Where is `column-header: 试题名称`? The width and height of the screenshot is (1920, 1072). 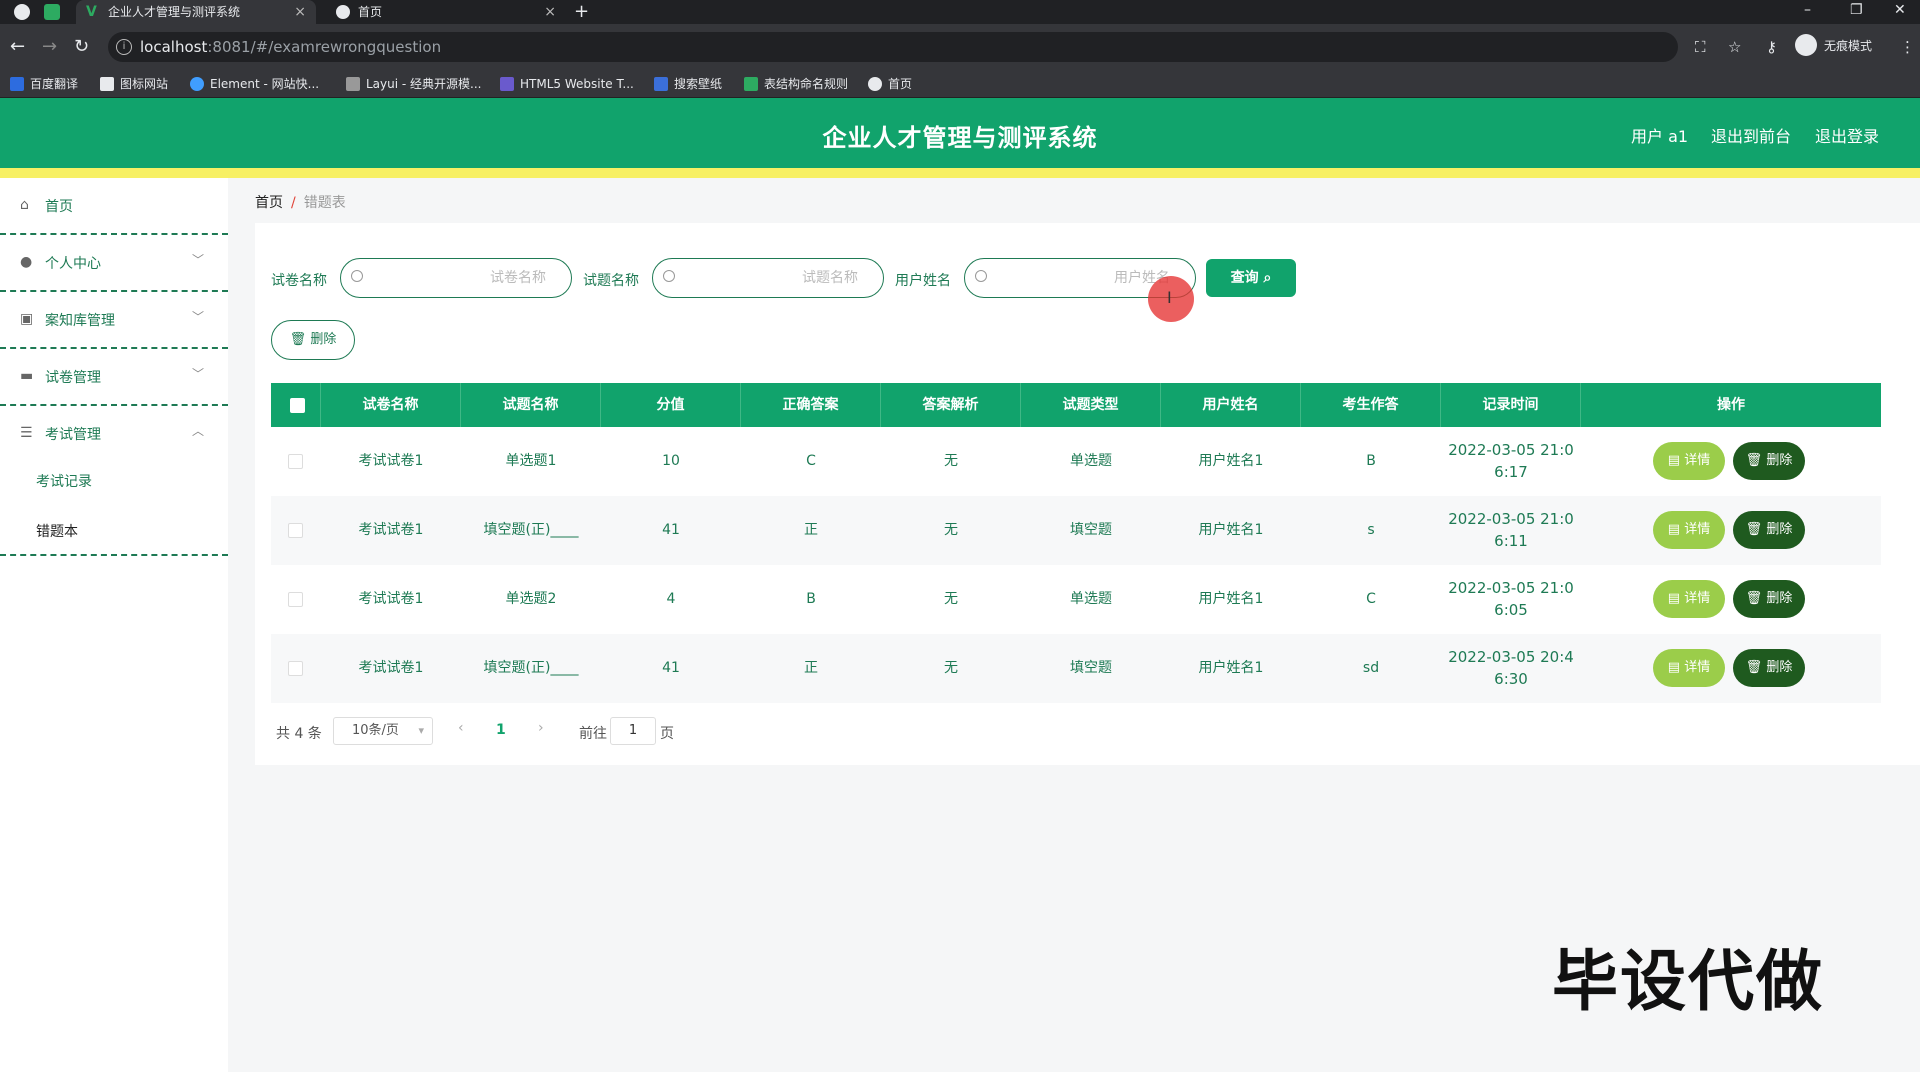
column-header: 试题名称 is located at coordinates (531, 405).